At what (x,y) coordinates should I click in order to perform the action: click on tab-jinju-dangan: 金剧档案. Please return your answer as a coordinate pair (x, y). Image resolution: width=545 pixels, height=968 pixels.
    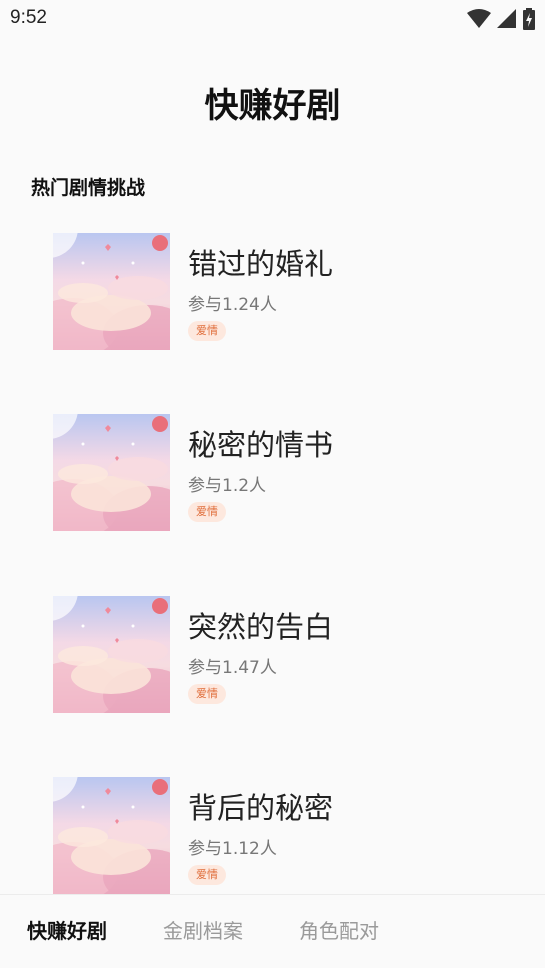
    Looking at the image, I should click on (203, 929).